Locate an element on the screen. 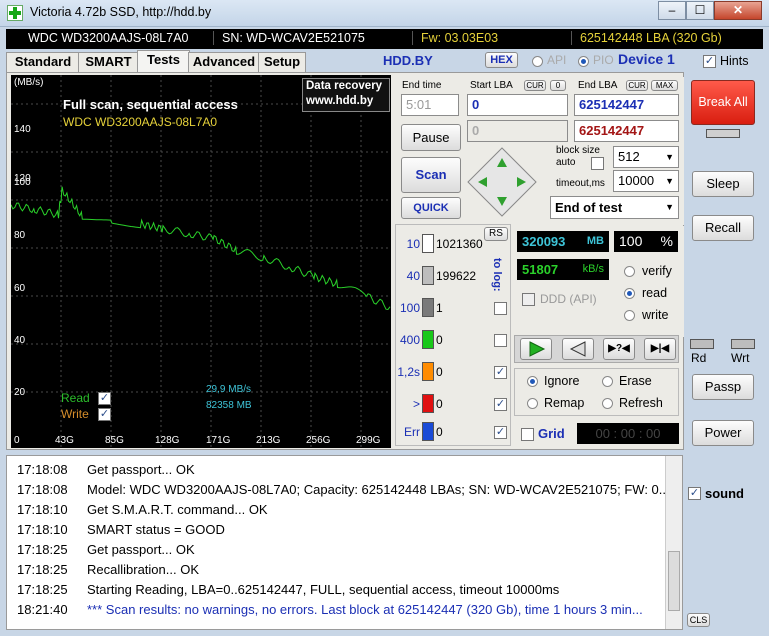 The width and height of the screenshot is (769, 636). write-legend-label: Write is located at coordinates (75, 414).